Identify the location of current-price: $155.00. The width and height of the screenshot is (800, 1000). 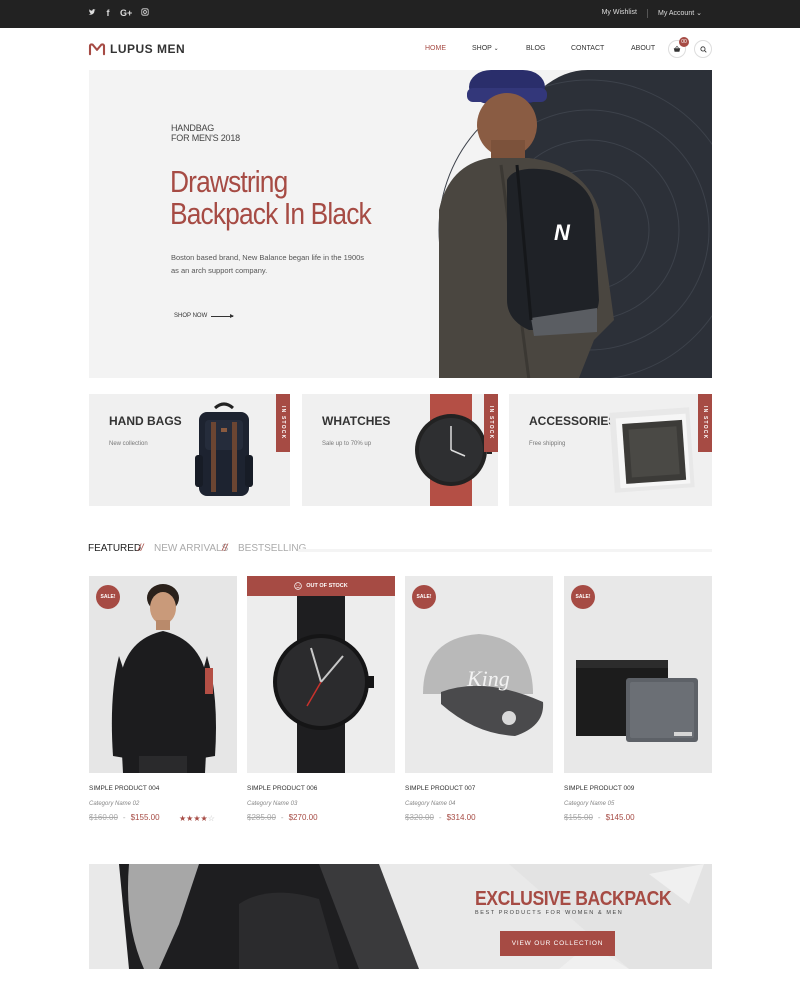
(145, 817).